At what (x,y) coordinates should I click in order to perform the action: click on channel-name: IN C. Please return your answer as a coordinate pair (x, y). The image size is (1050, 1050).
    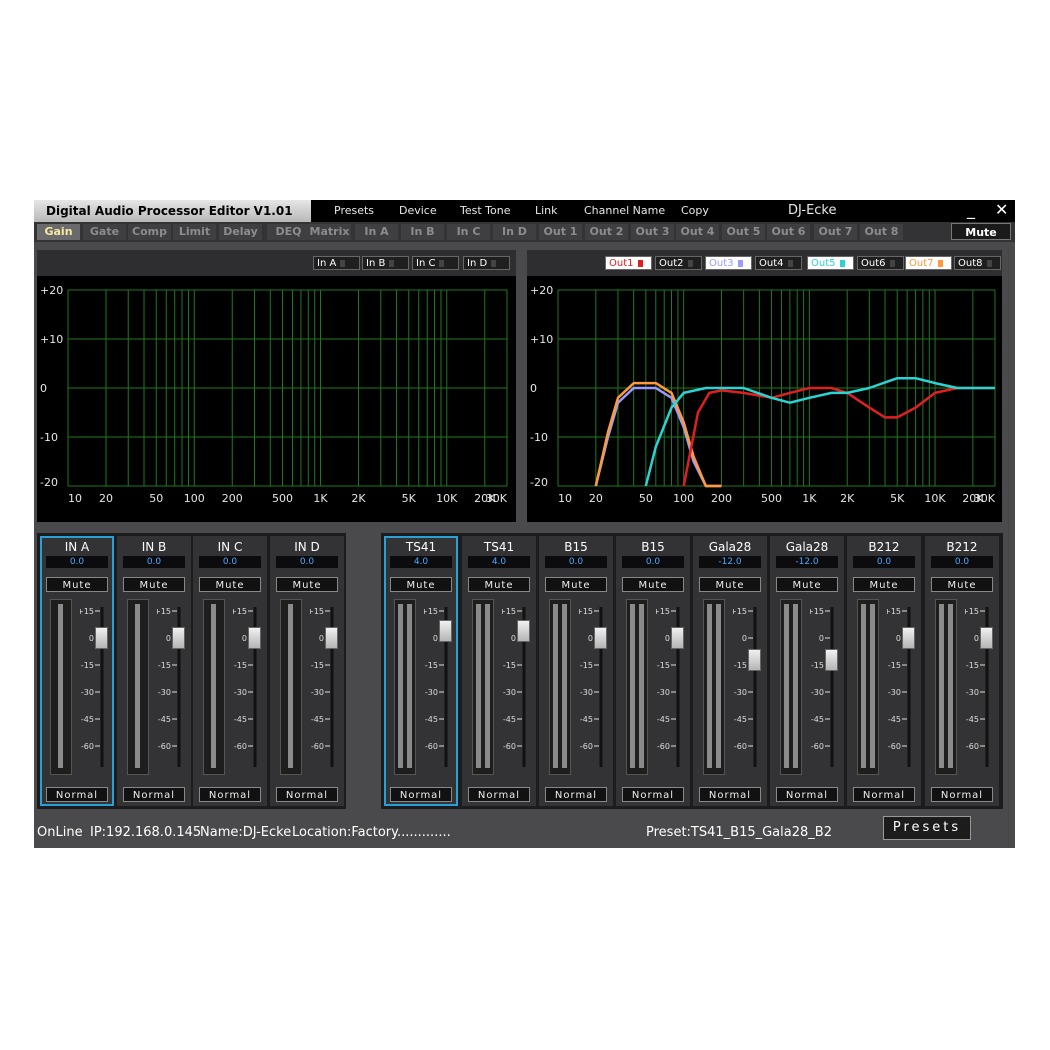
    Looking at the image, I should click on (230, 547).